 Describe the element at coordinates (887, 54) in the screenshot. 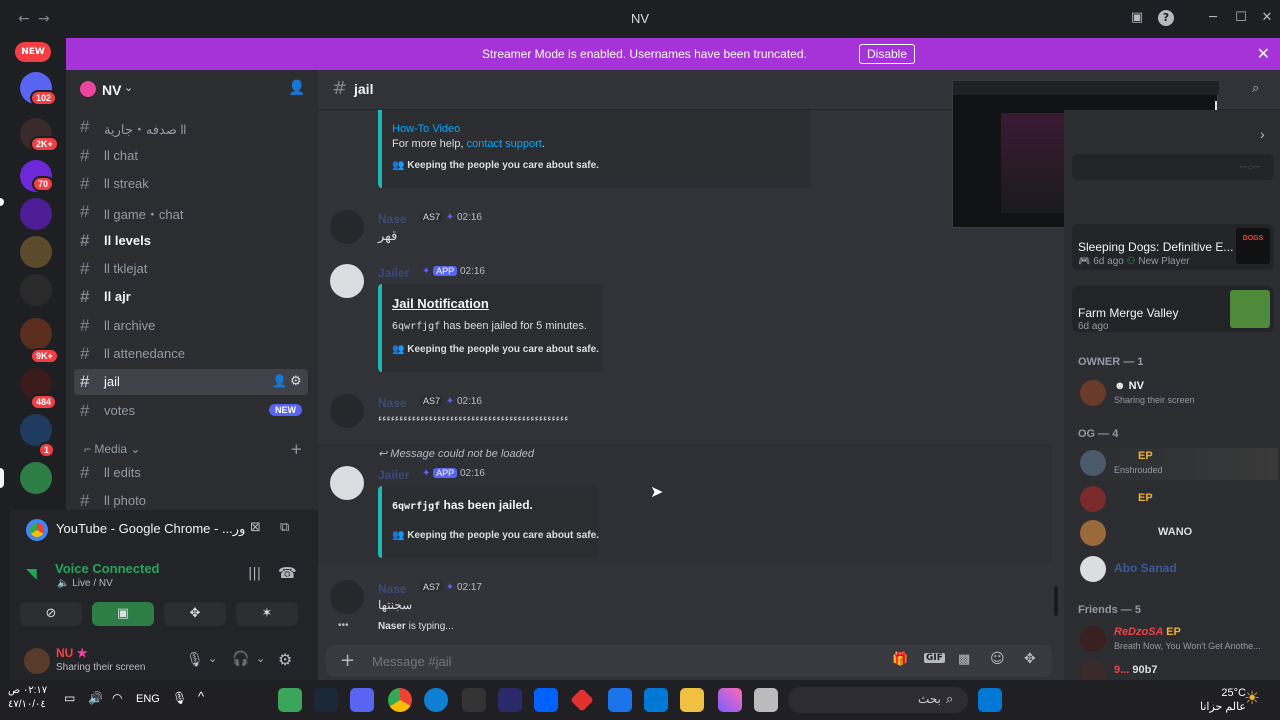

I see `disable-button: Disable` at that location.